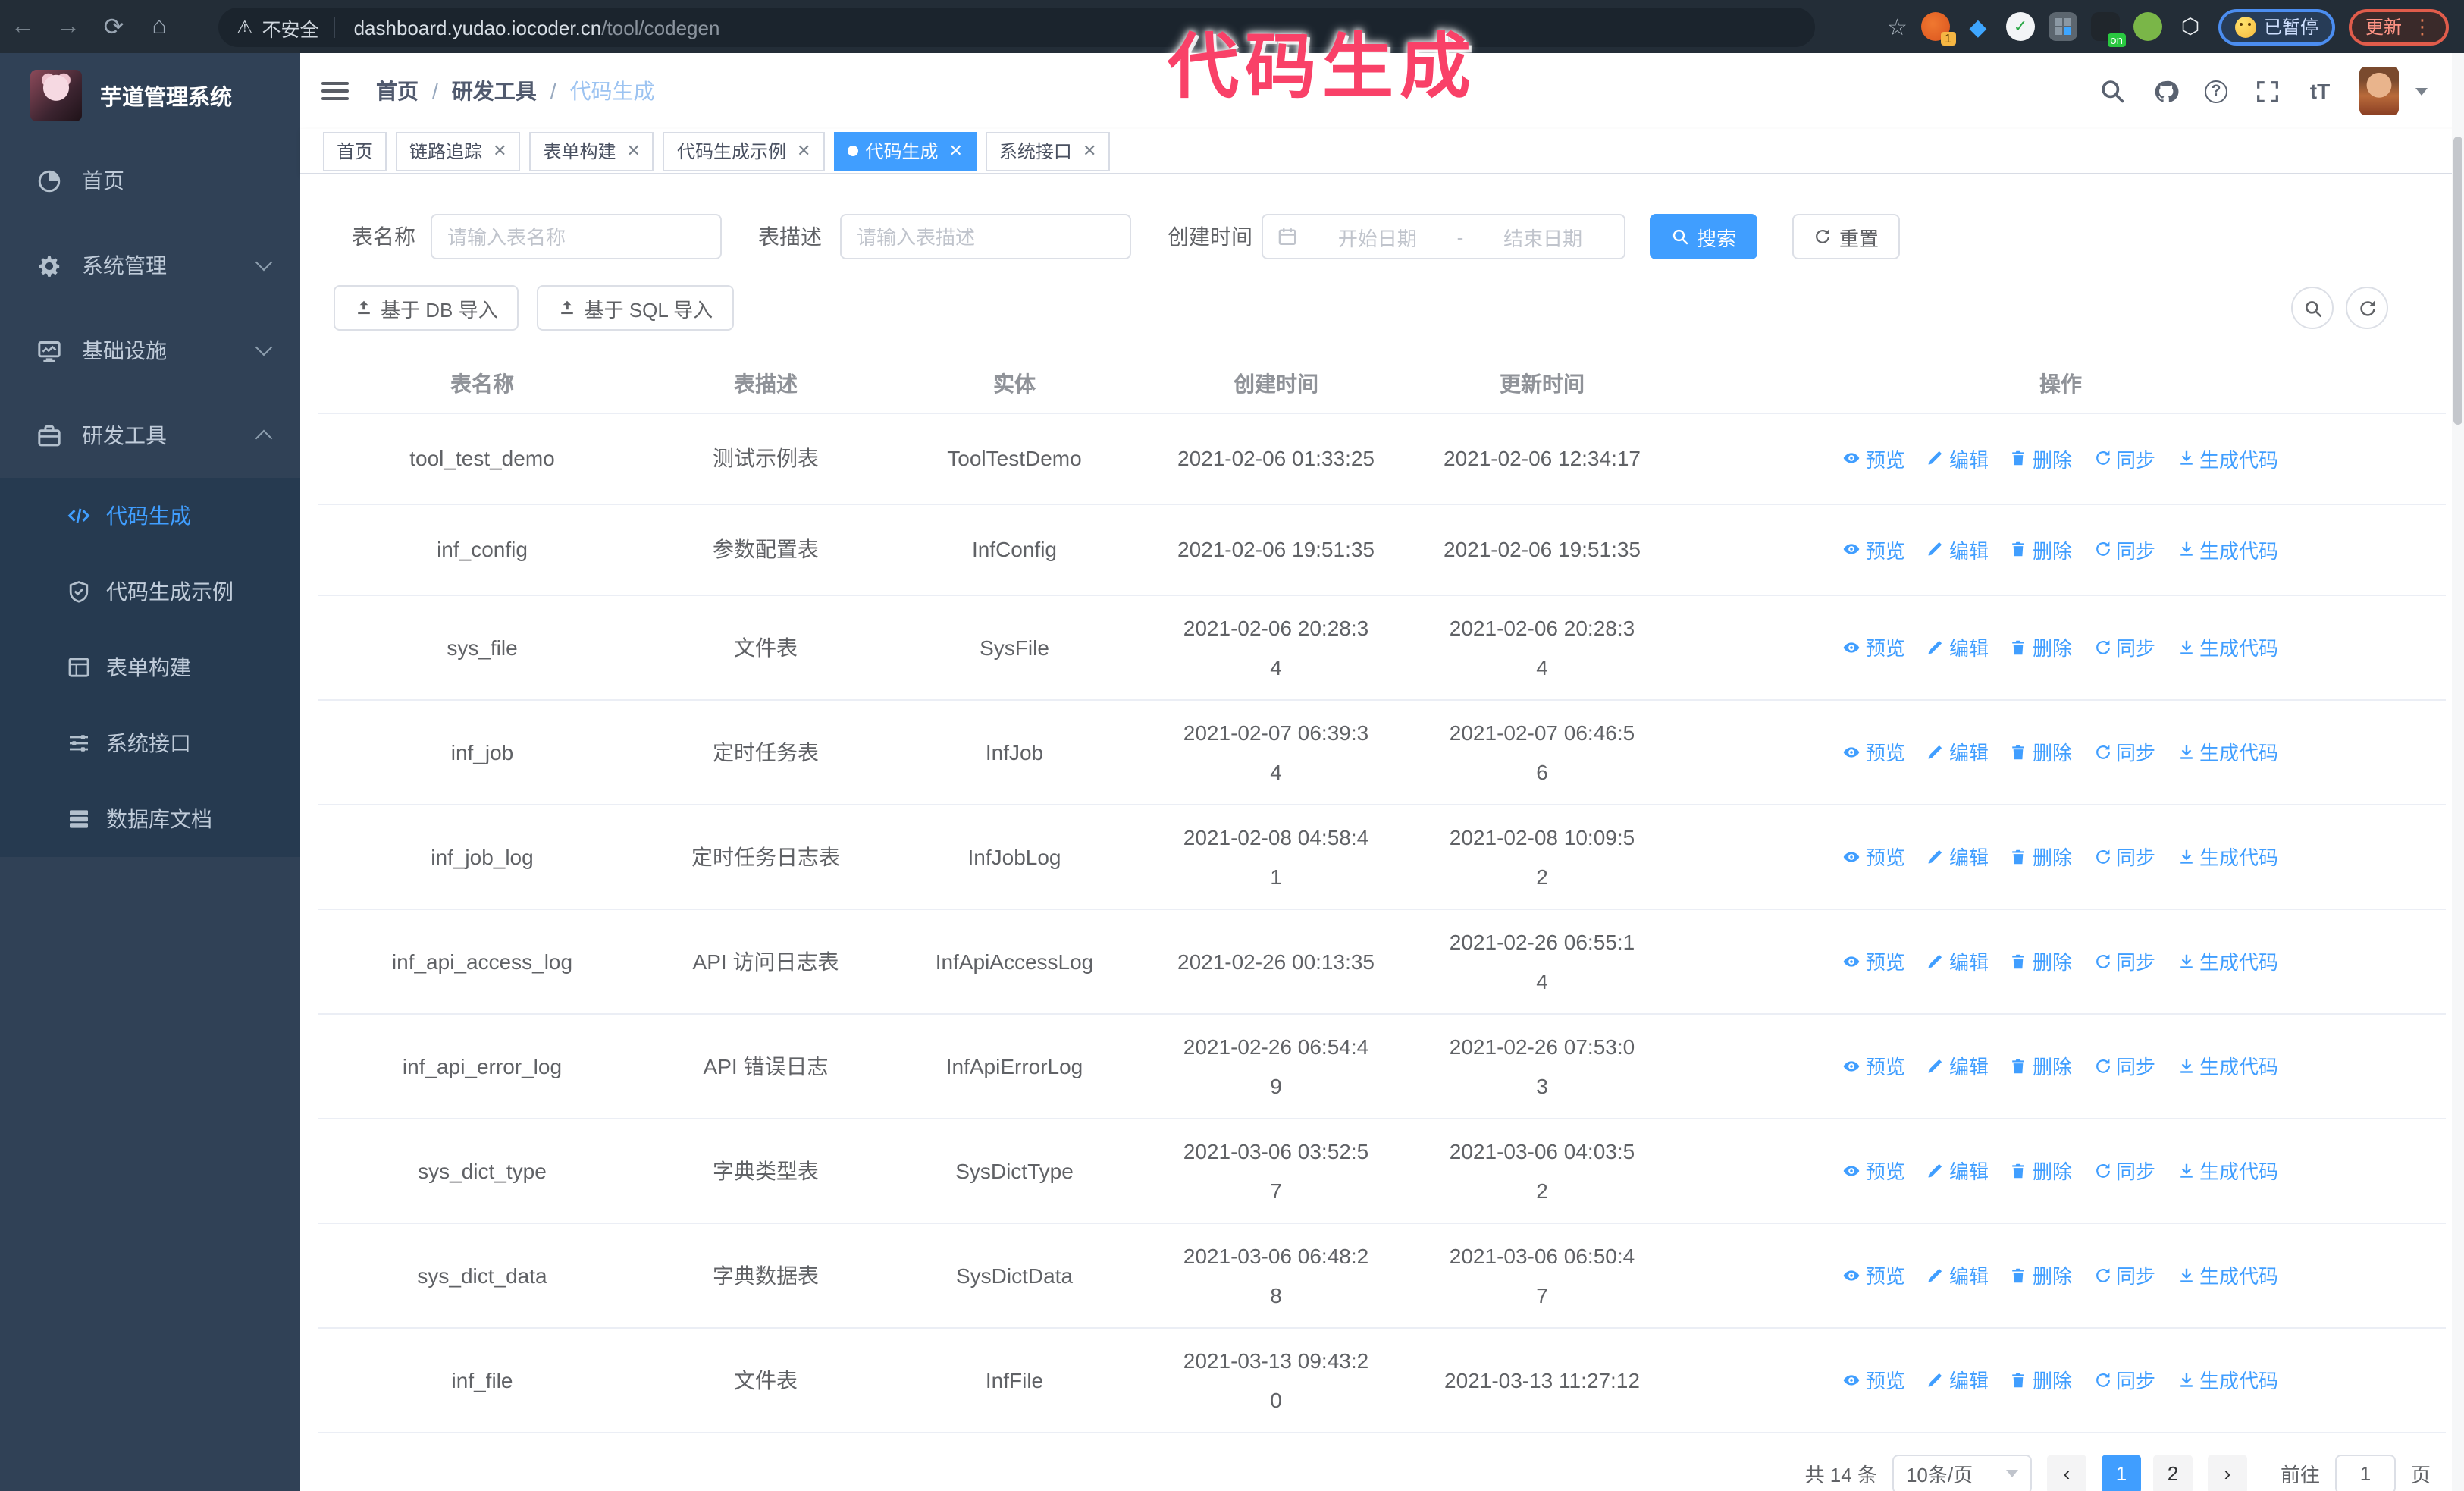  Describe the element at coordinates (159, 26) in the screenshot. I see `home-icon: ⌂` at that location.